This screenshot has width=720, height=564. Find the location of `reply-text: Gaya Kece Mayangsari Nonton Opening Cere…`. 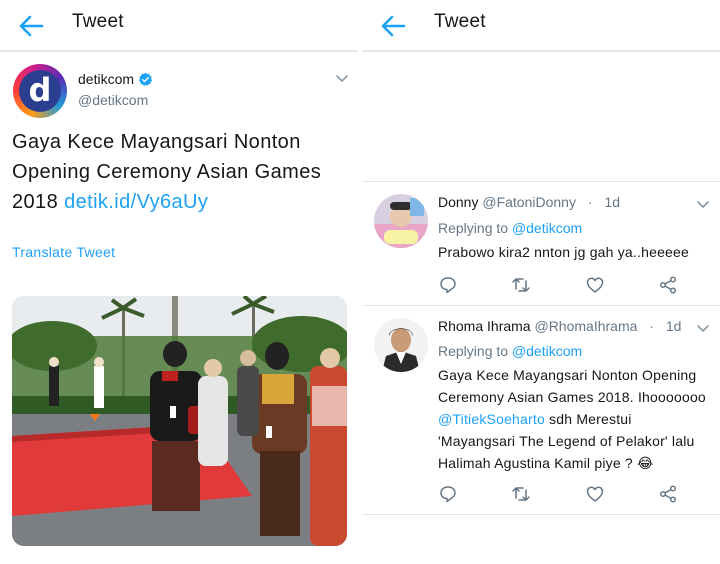

reply-text: Gaya Kece Mayangsari Nonton Opening Cere… is located at coordinates (574, 419).